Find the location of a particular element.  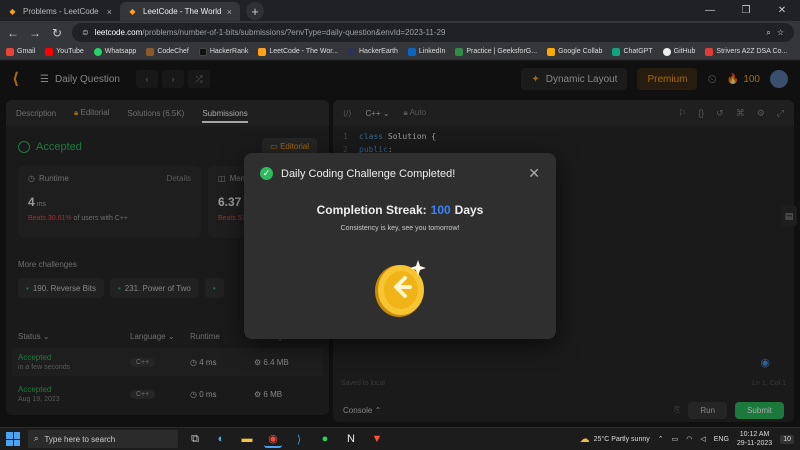

bookmark-label: Google Collab is located at coordinates (580, 51).